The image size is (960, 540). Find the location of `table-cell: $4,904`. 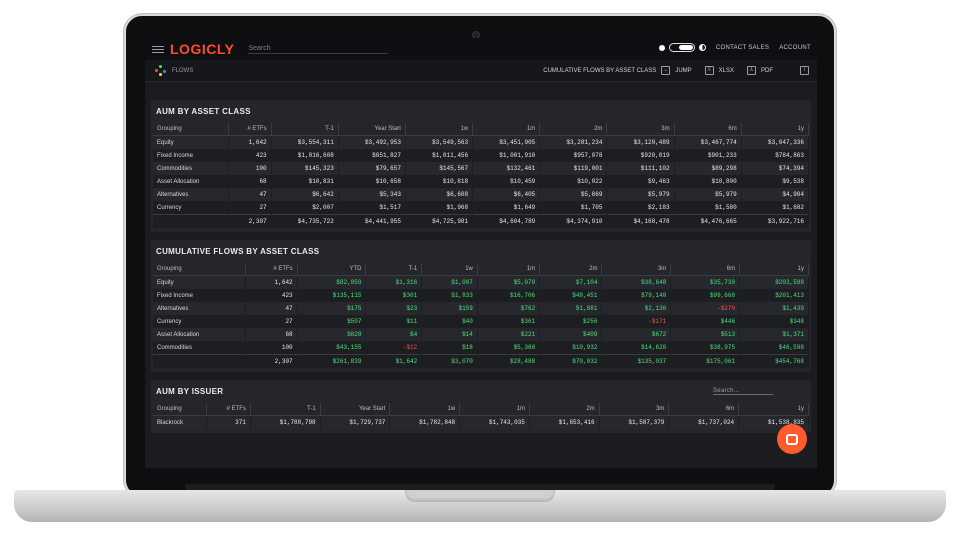

table-cell: $4,904 is located at coordinates (775, 194).